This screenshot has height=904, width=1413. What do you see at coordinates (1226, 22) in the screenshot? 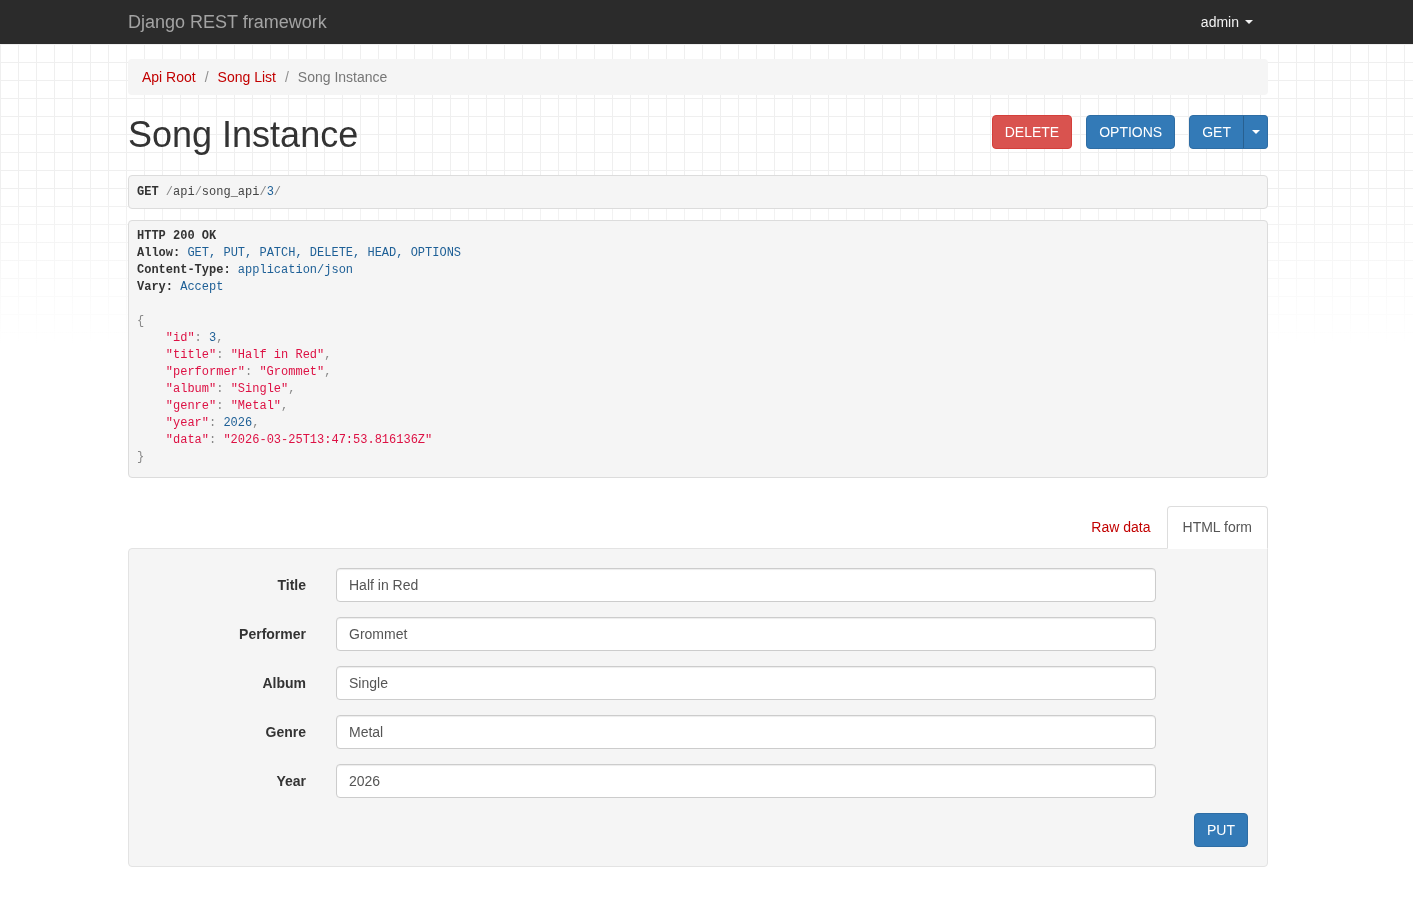
I see `user-menu-link: admin` at bounding box center [1226, 22].